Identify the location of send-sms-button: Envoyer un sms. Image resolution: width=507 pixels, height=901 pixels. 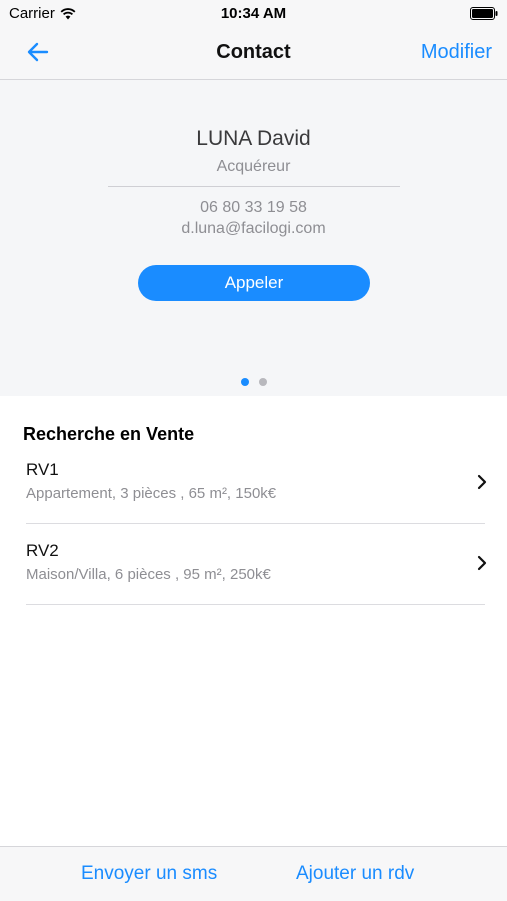
(149, 874).